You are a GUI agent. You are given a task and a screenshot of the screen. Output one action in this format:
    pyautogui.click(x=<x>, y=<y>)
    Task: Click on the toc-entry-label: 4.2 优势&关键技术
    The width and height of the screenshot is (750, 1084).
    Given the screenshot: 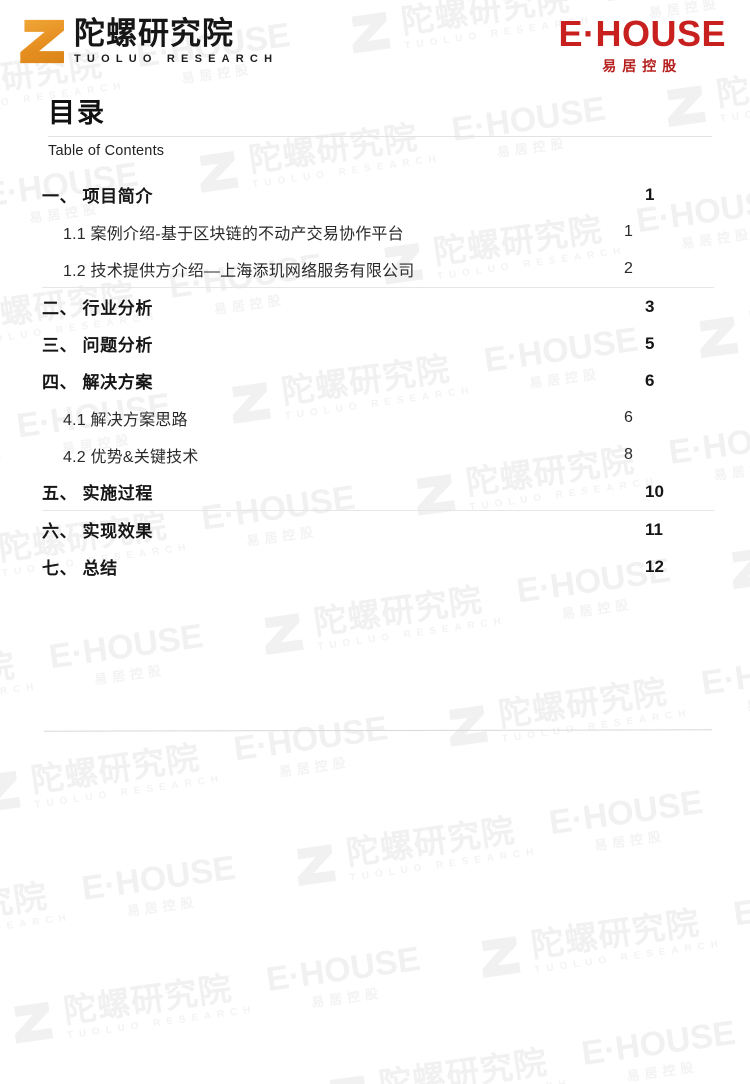 What is the action you would take?
    pyautogui.click(x=131, y=457)
    